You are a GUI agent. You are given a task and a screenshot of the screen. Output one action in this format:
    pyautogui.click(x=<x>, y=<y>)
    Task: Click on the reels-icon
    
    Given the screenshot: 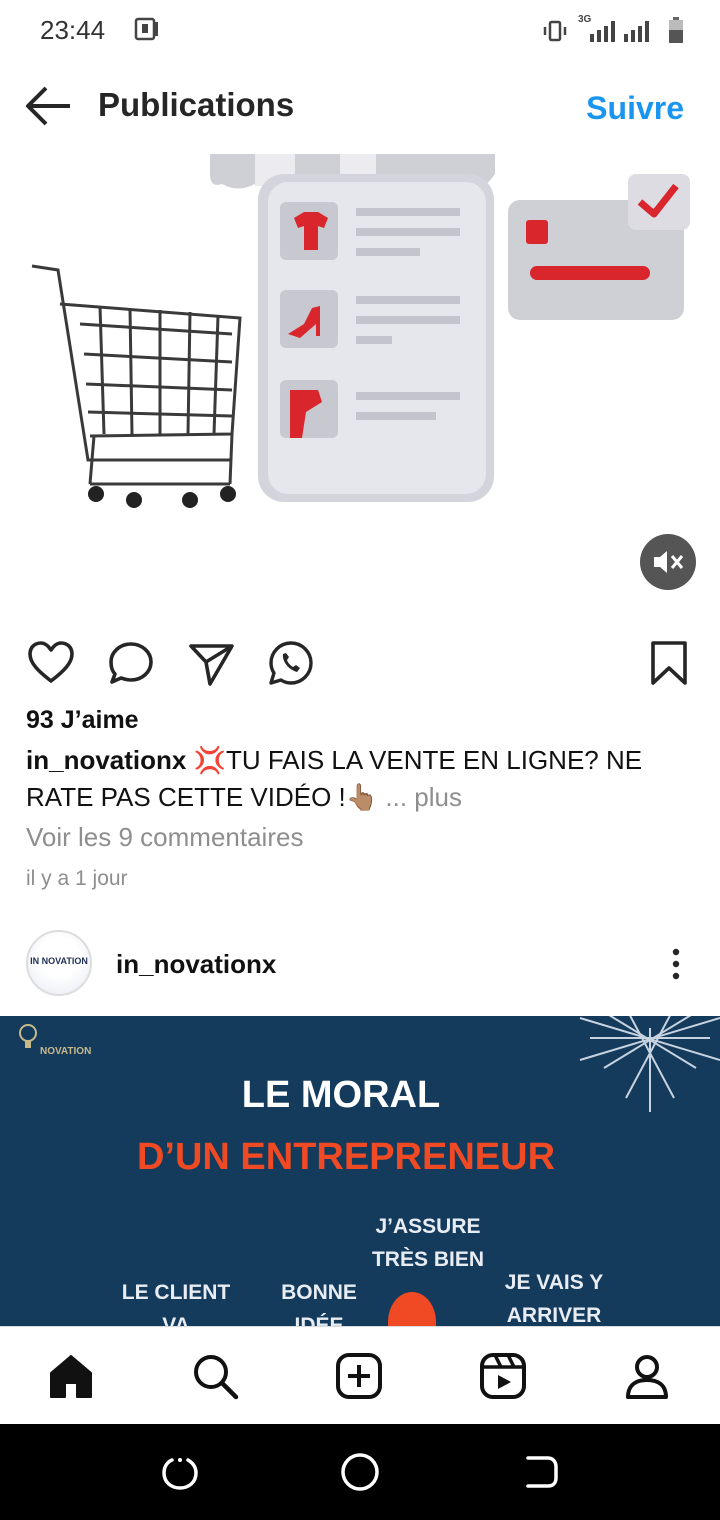 What is the action you would take?
    pyautogui.click(x=503, y=1376)
    